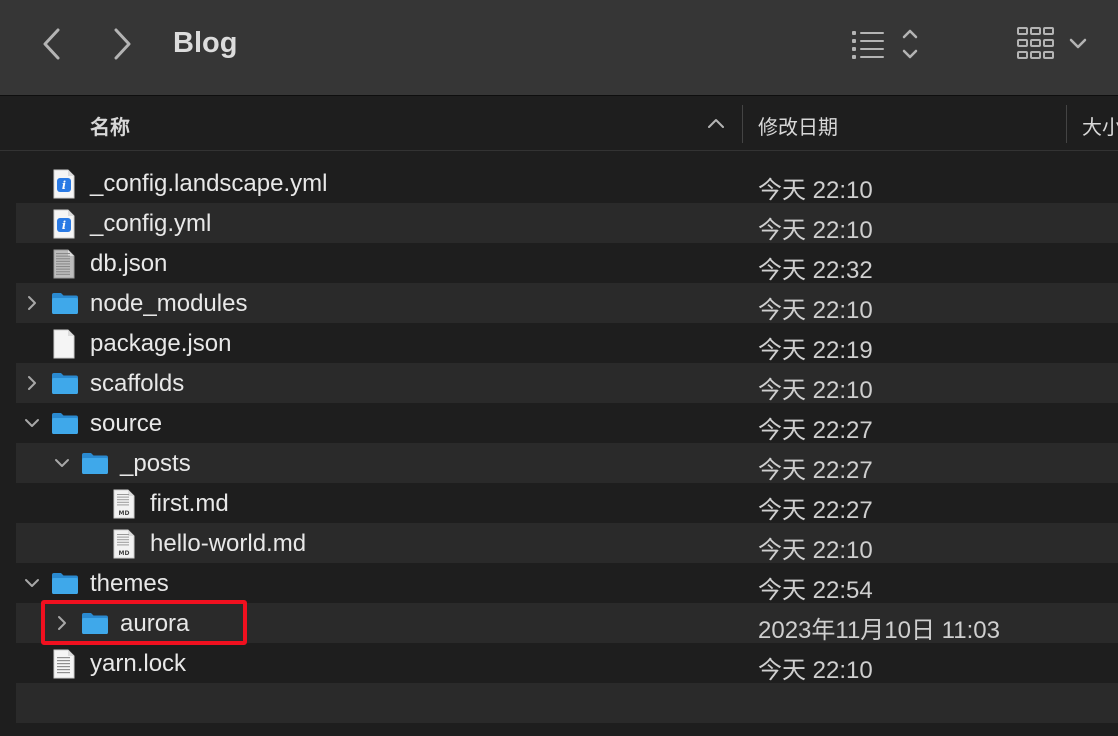  Describe the element at coordinates (567, 623) in the screenshot. I see `file-row: aurora 2023年11月10日 11:03` at that location.